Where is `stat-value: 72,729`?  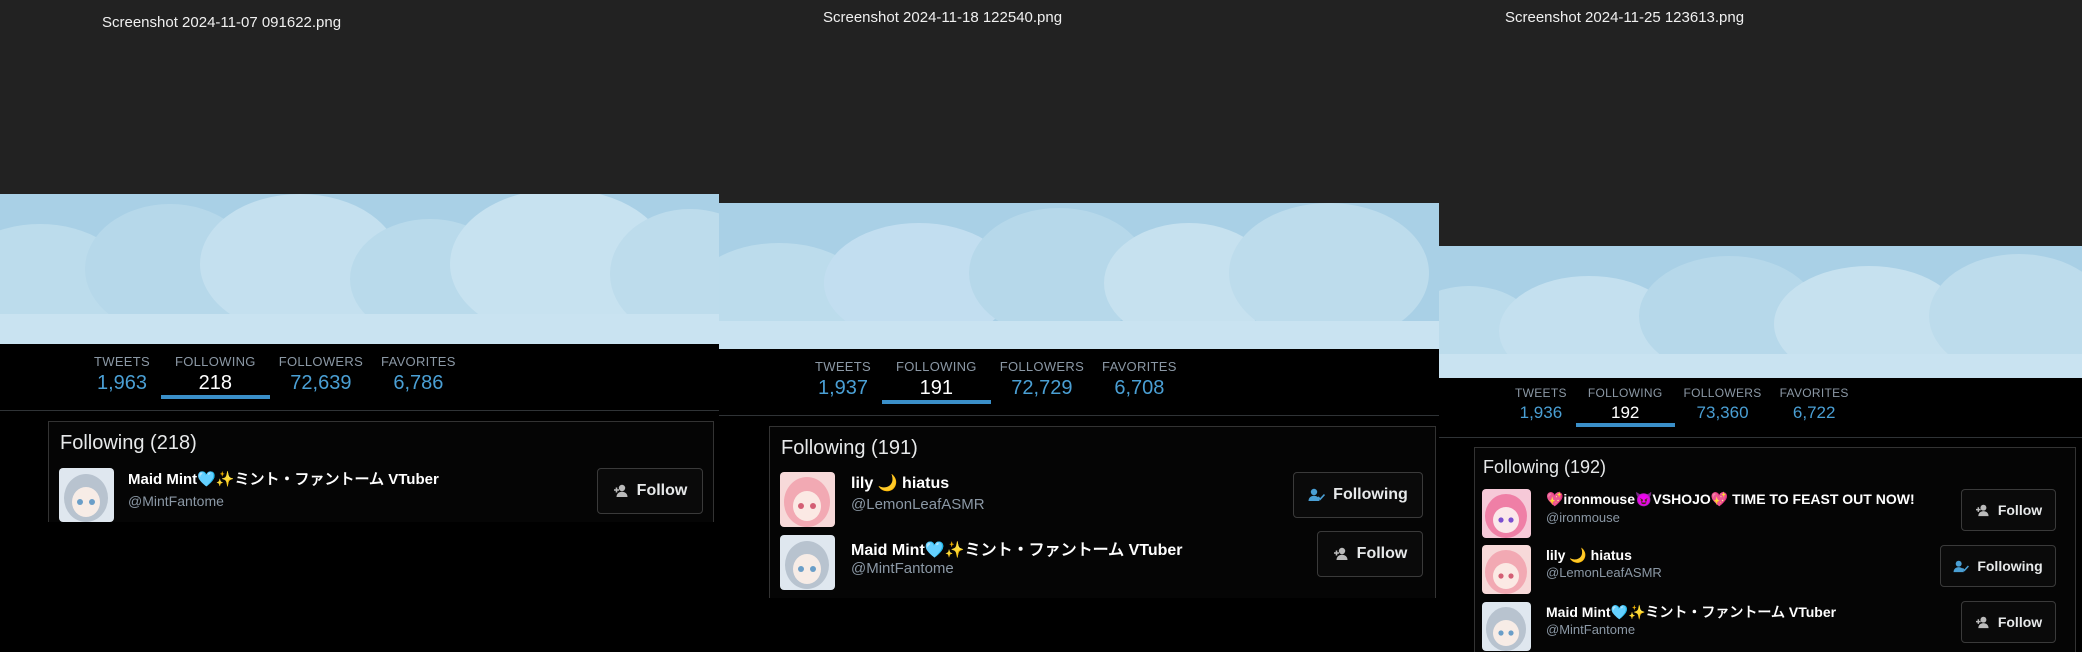 stat-value: 72,729 is located at coordinates (1042, 388).